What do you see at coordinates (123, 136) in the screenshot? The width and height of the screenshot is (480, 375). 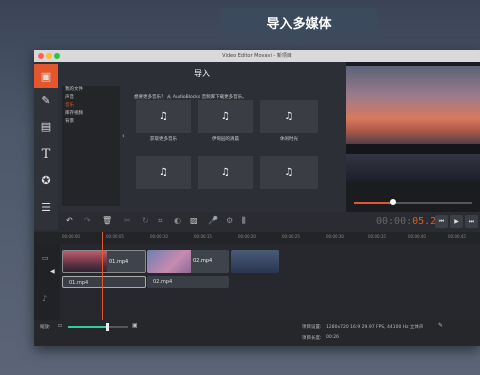 I see `chevron-left-icon: ‹` at bounding box center [123, 136].